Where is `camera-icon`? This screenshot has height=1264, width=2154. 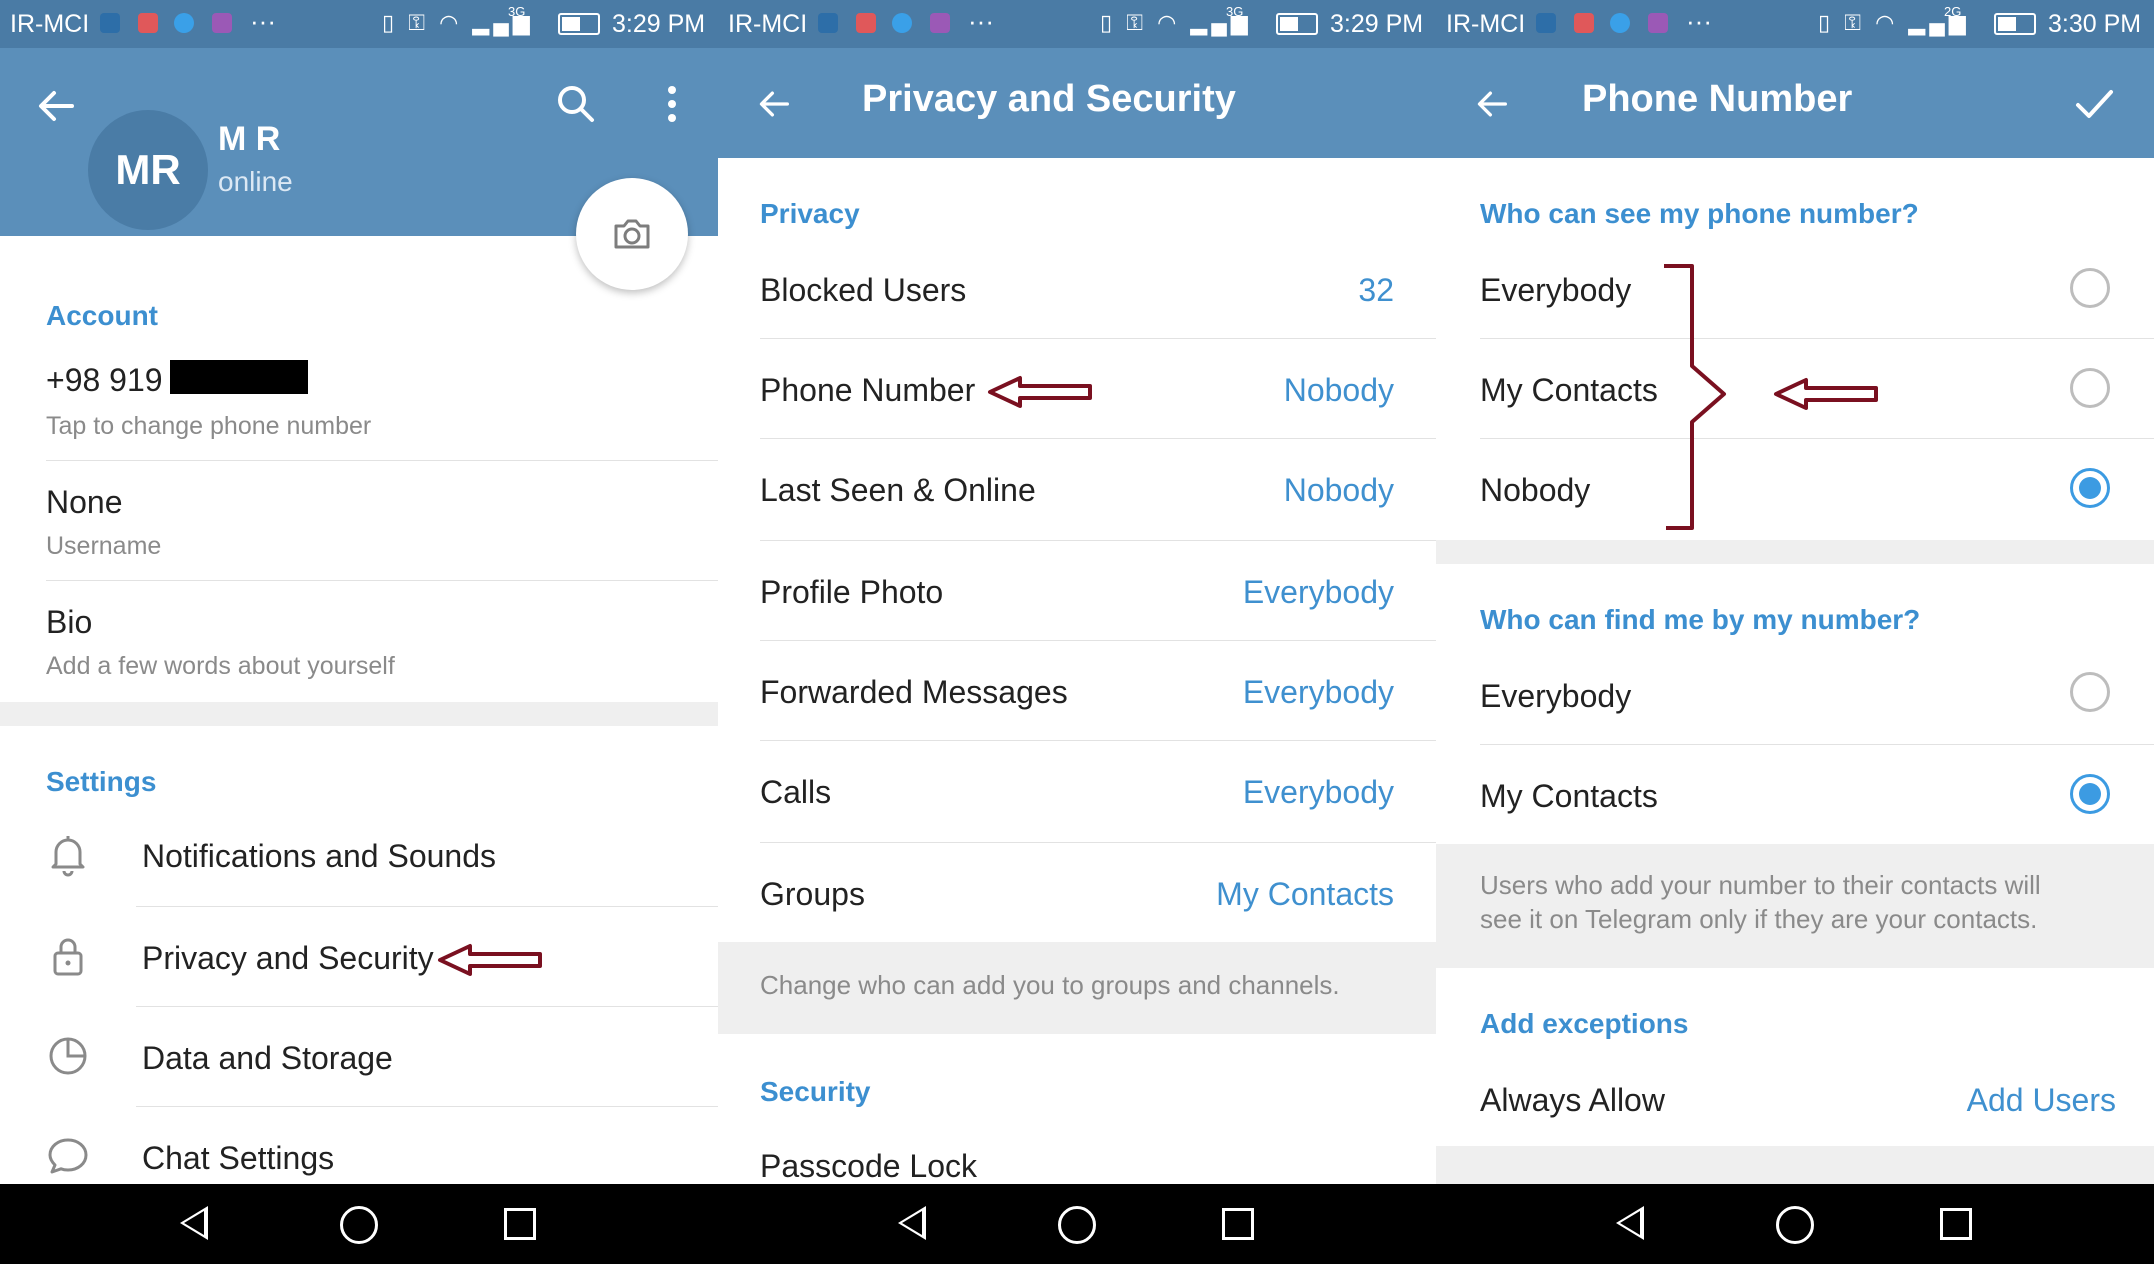 camera-icon is located at coordinates (632, 234).